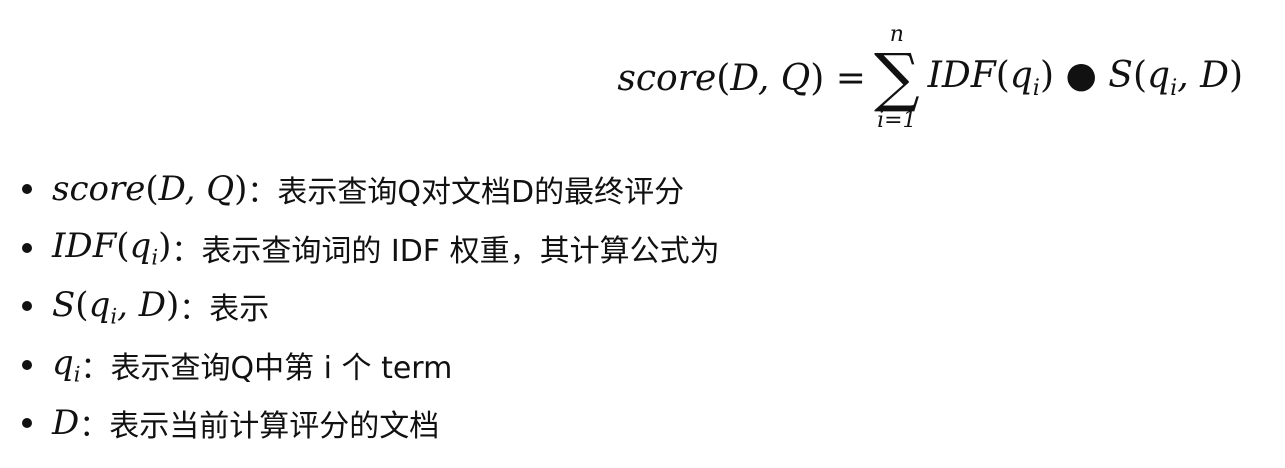 The height and width of the screenshot is (468, 1285). I want to click on bm25-formula: score(D, Q) = n ∑ i=1 IDF(qi) ● S(qi, D), so click(930, 78).